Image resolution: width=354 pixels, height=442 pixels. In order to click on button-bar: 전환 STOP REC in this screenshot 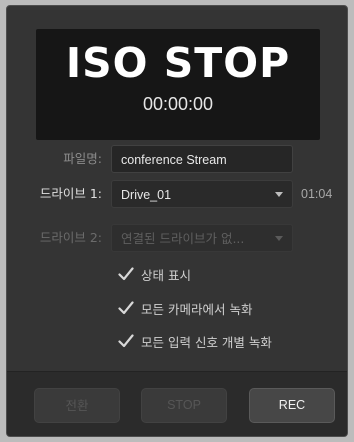, I will do `click(177, 403)`.